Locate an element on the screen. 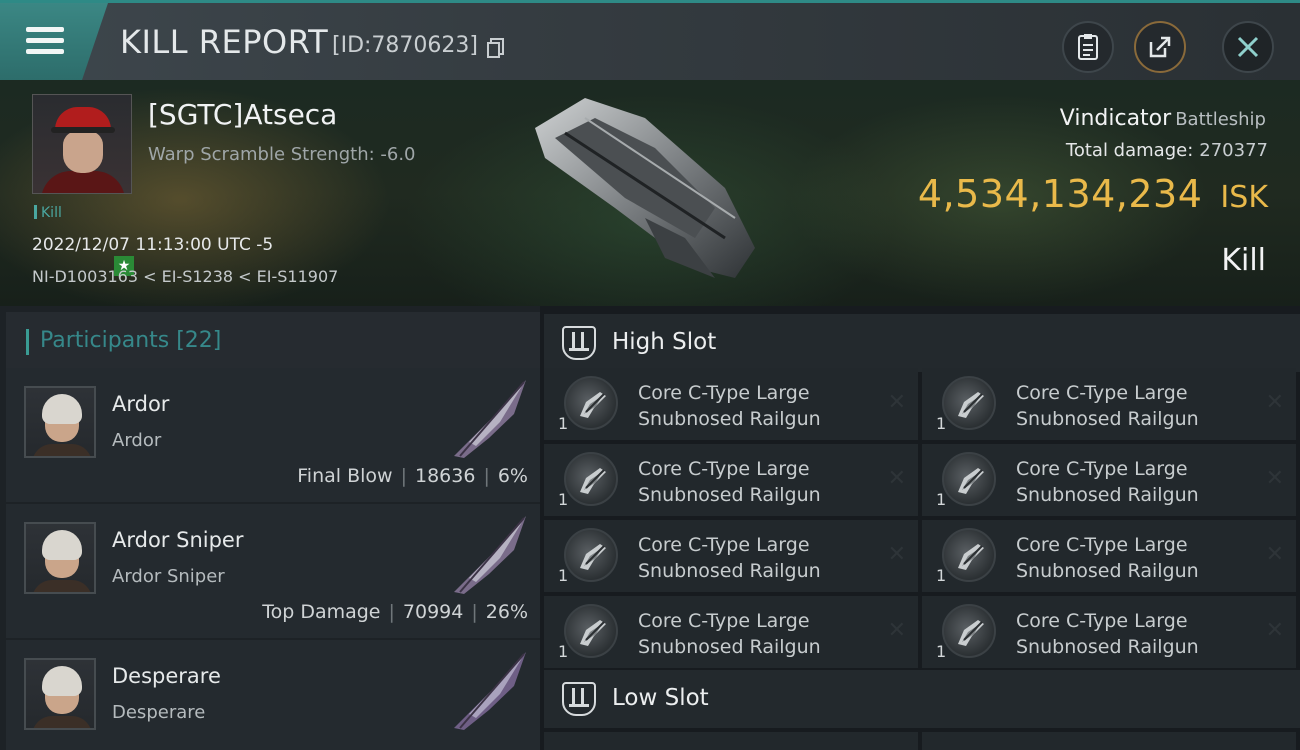 Image resolution: width=1300 pixels, height=750 pixels. page-title: KILL REPORT is located at coordinates (224, 42).